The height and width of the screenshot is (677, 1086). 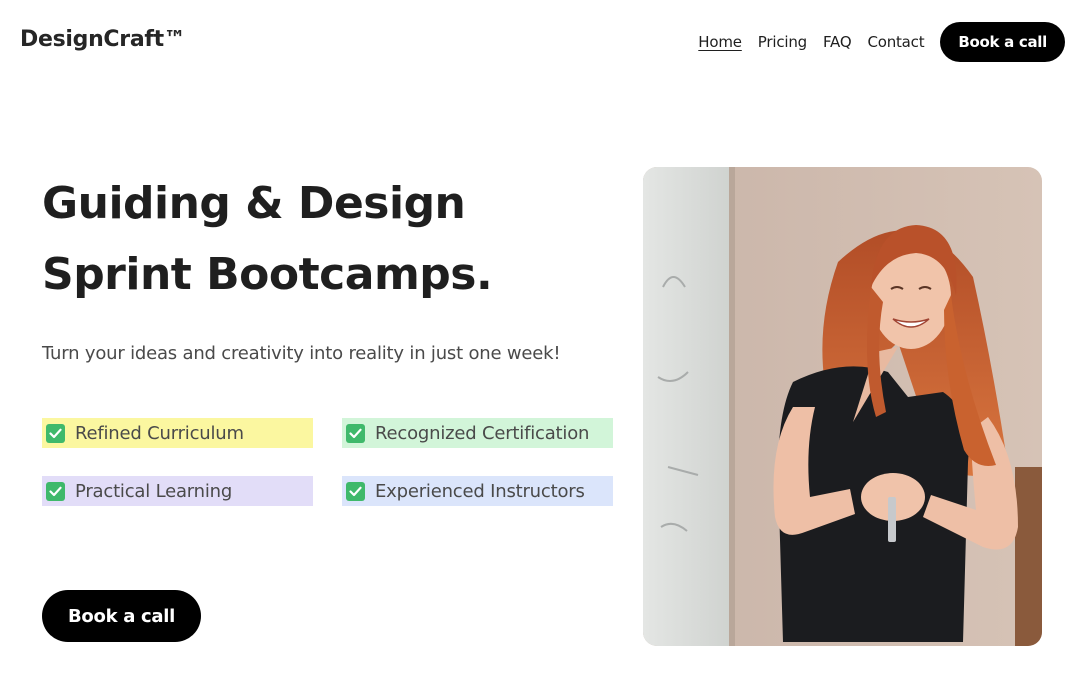 What do you see at coordinates (720, 42) in the screenshot?
I see `nav-link-home: Home` at bounding box center [720, 42].